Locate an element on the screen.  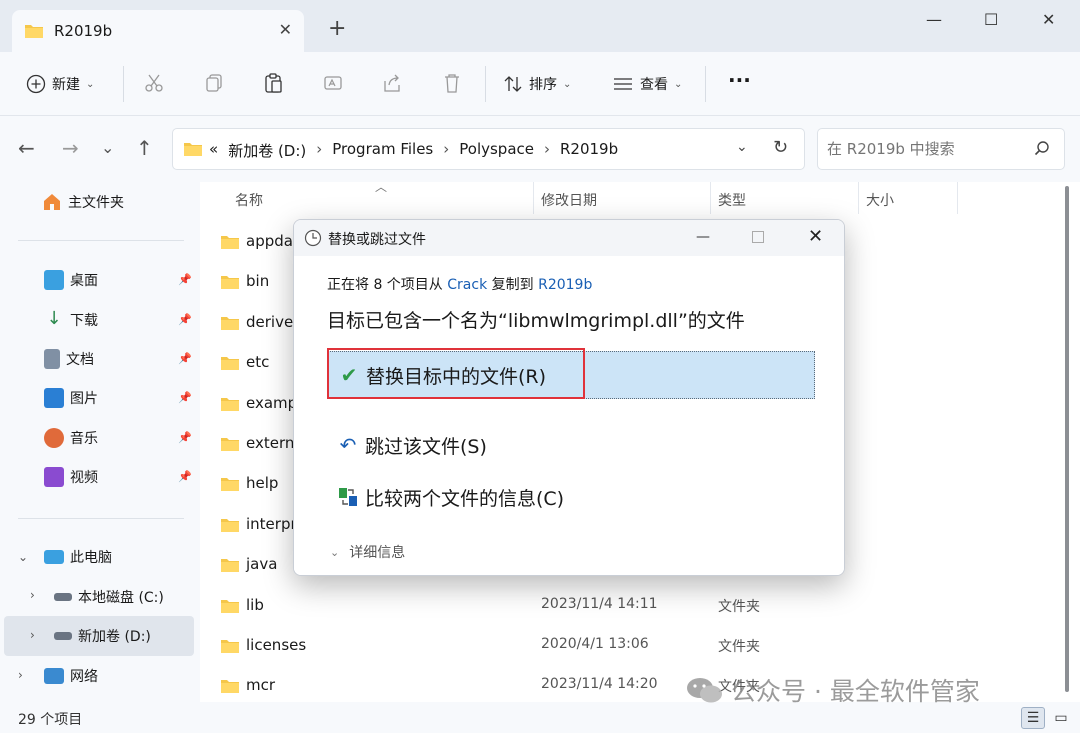
clock-icon is located at coordinates (313, 238).